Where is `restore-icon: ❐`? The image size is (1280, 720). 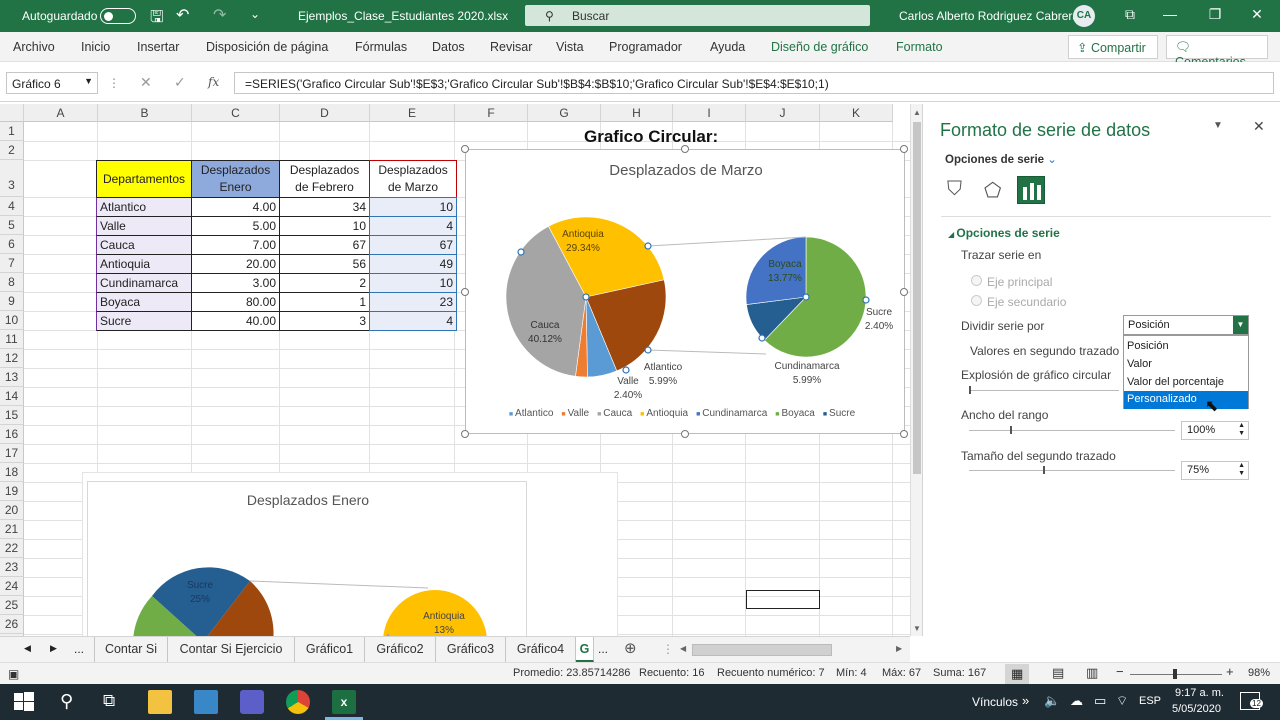
restore-icon: ❐ is located at coordinates (1215, 16).